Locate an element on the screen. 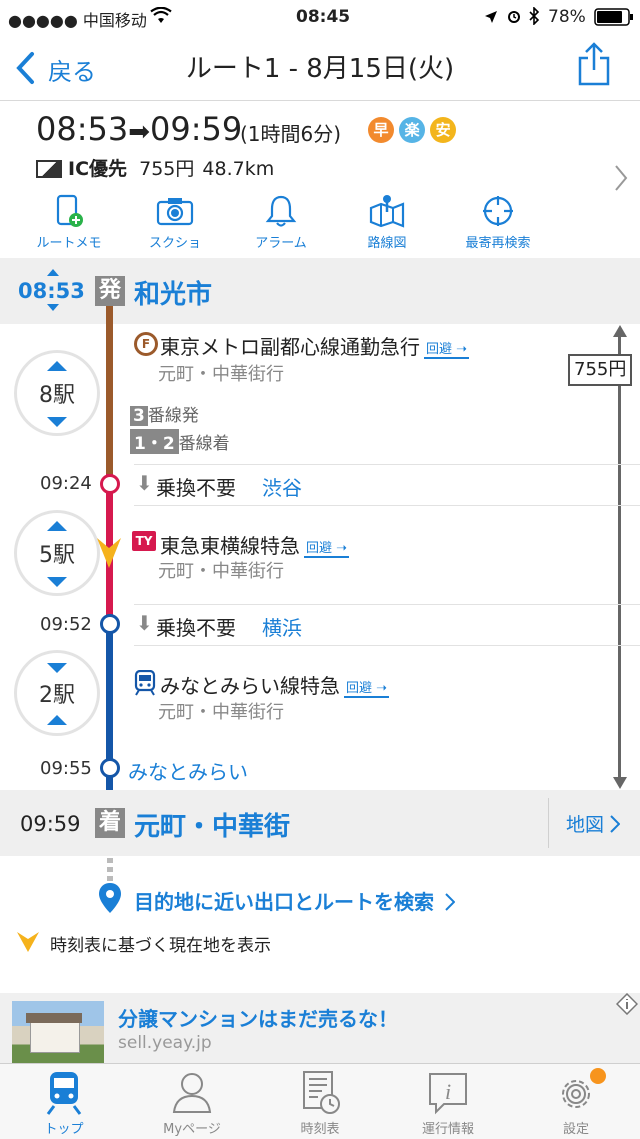 This screenshot has height=1139, width=640. screenshot-button: スクショ is located at coordinates (175, 222).